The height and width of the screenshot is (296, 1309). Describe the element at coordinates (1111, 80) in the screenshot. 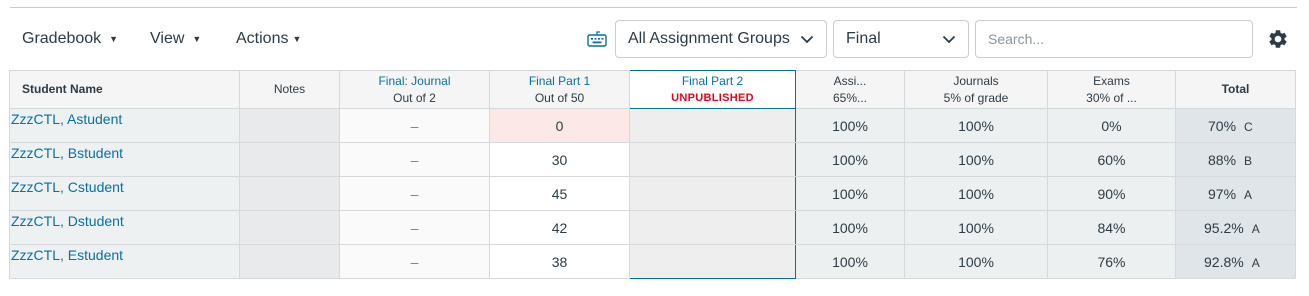

I see `group-name-label: Exams` at that location.